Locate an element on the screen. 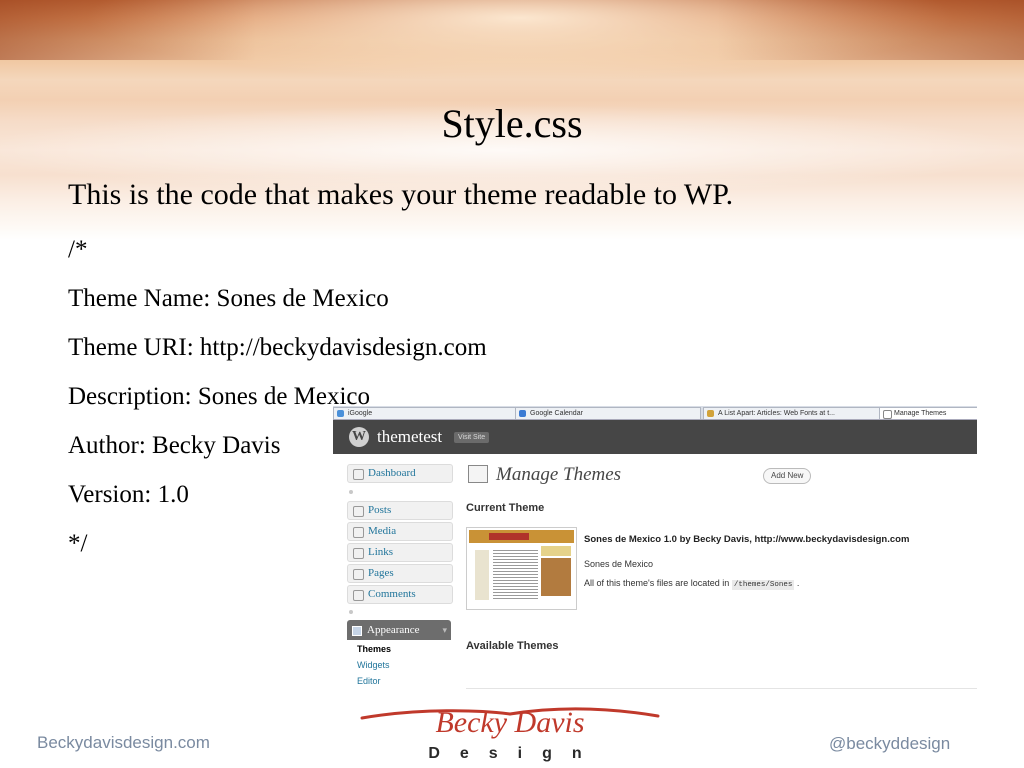  available-themes-heading: Available Themes is located at coordinates (512, 646).